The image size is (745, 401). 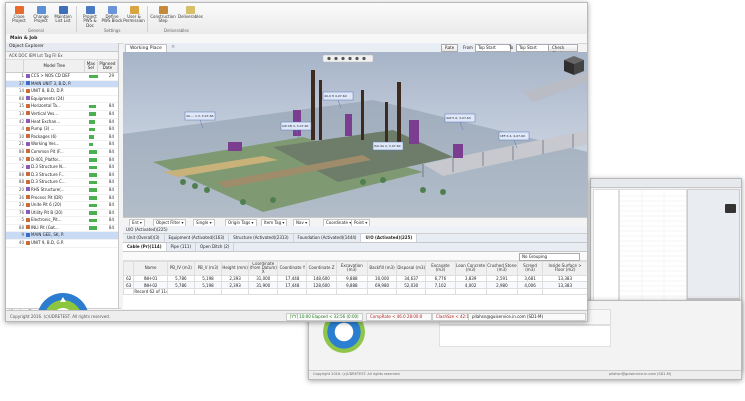 What do you see at coordinates (55, 66) in the screenshot?
I see `model-tree-header: Model Tree` at bounding box center [55, 66].